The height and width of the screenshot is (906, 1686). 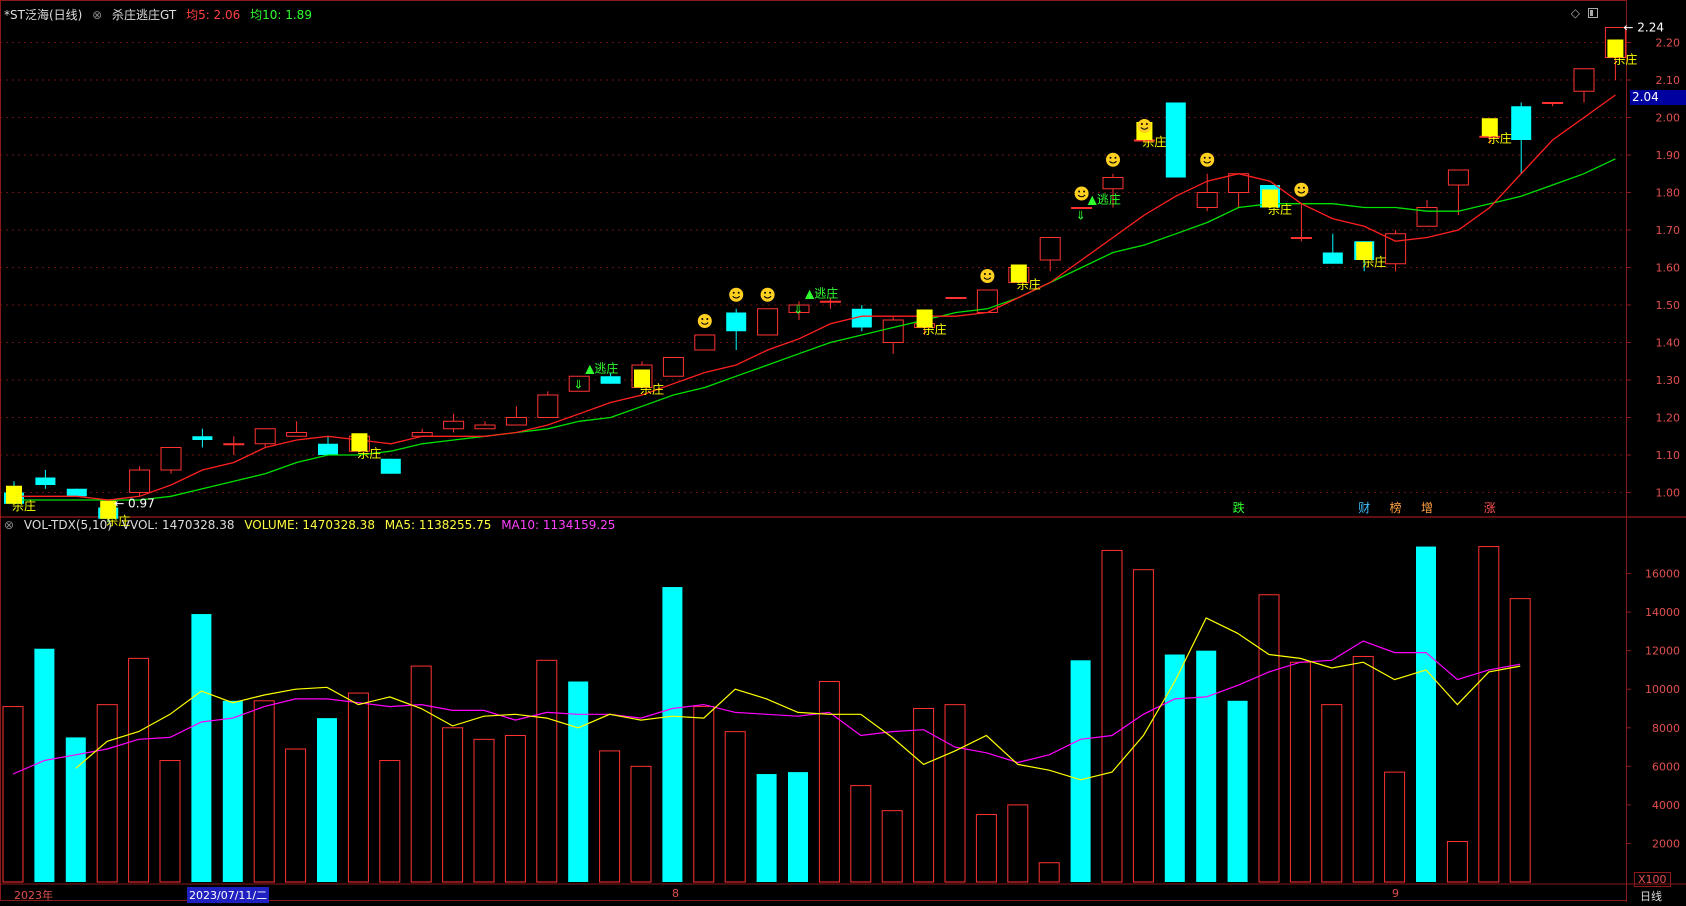 I want to click on escape-arrow-icon: ⇓, so click(x=1081, y=216).